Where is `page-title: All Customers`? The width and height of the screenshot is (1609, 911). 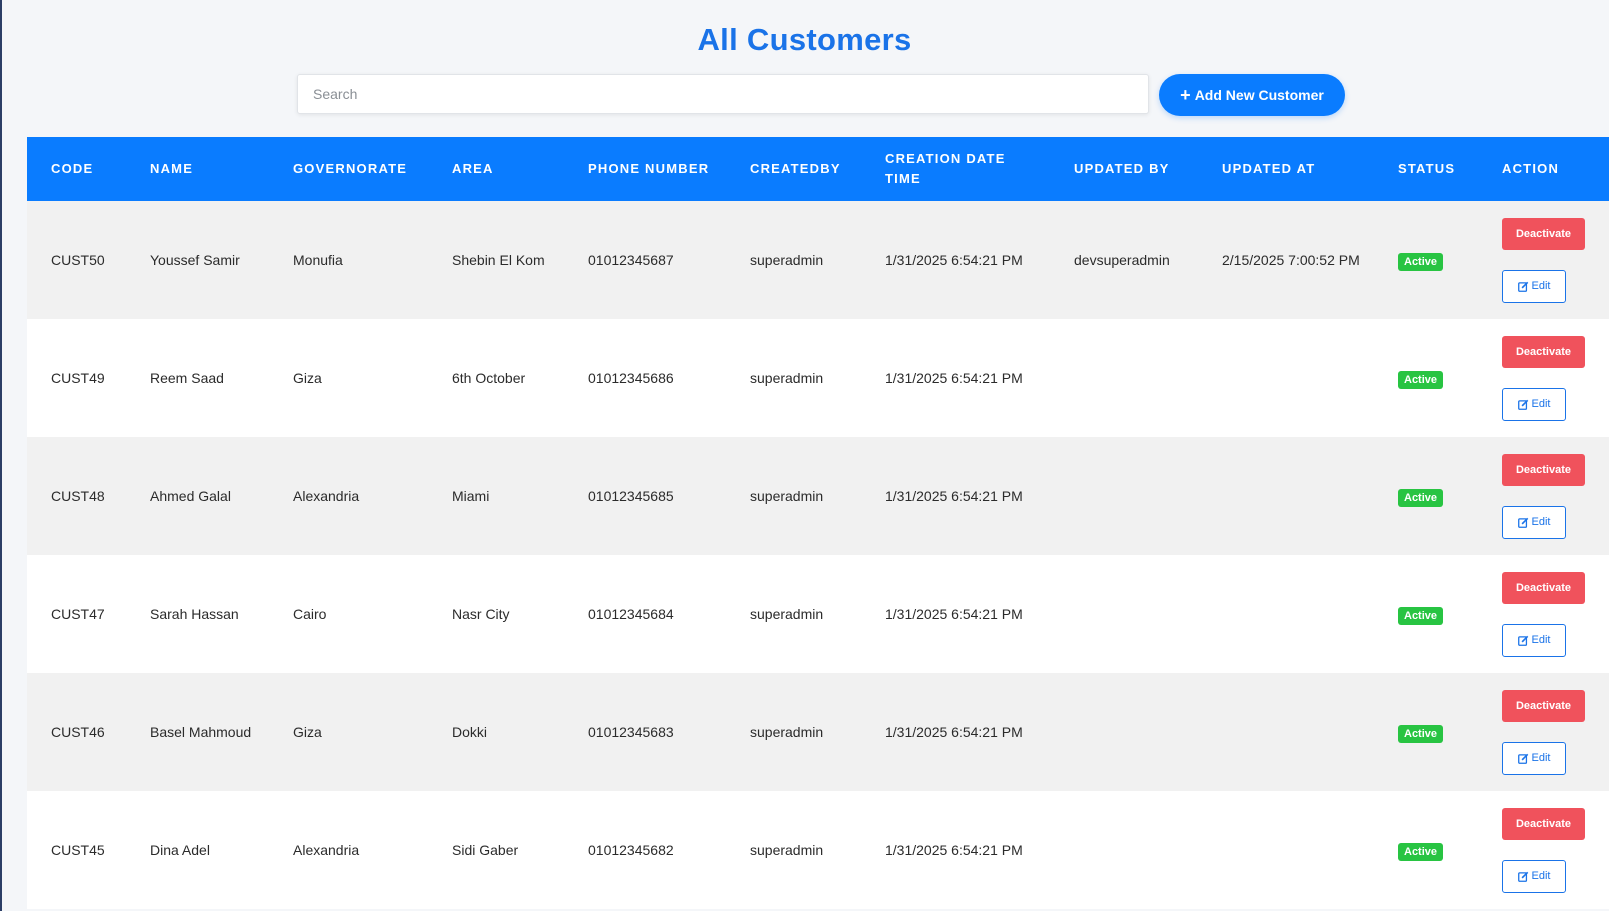 page-title: All Customers is located at coordinates (804, 39).